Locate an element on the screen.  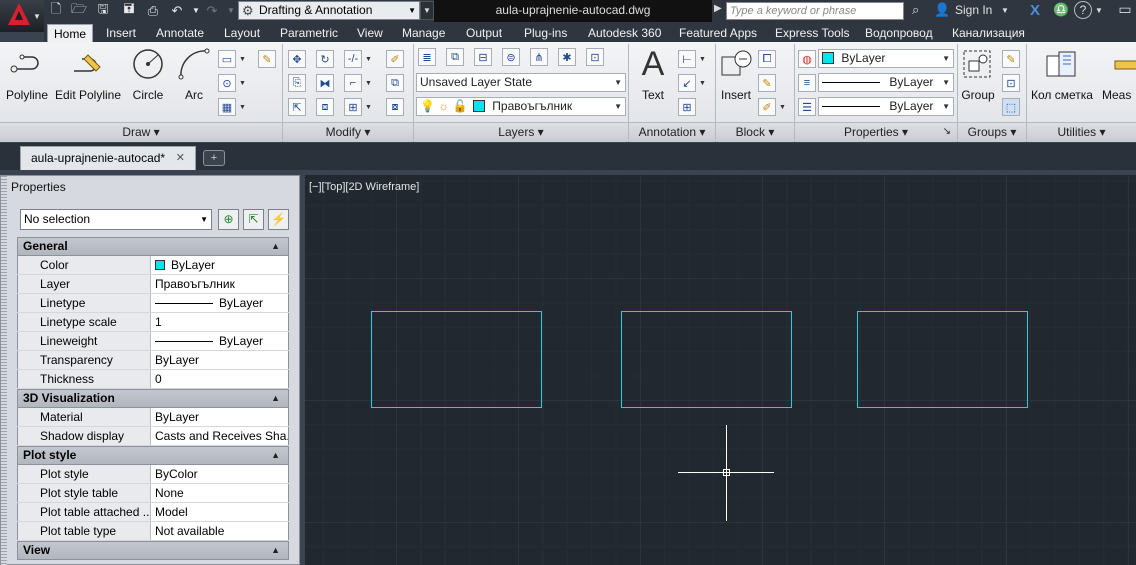
edit-attributes-icon: ✐ is located at coordinates (767, 107).